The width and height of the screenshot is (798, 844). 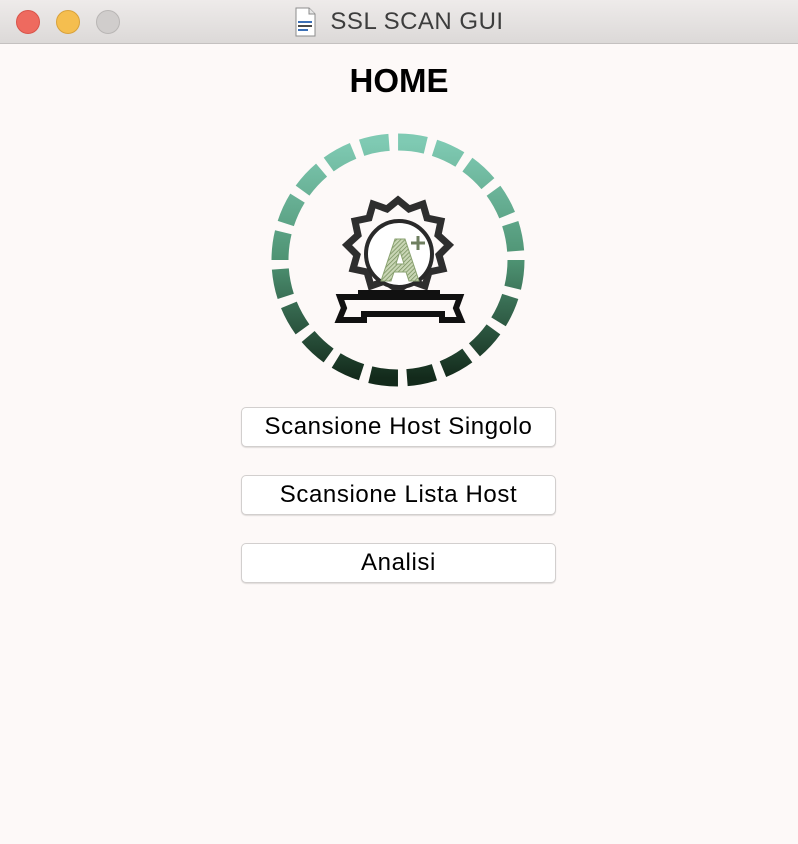 I want to click on title-bar: SSL SCAN GUI, so click(x=399, y=22).